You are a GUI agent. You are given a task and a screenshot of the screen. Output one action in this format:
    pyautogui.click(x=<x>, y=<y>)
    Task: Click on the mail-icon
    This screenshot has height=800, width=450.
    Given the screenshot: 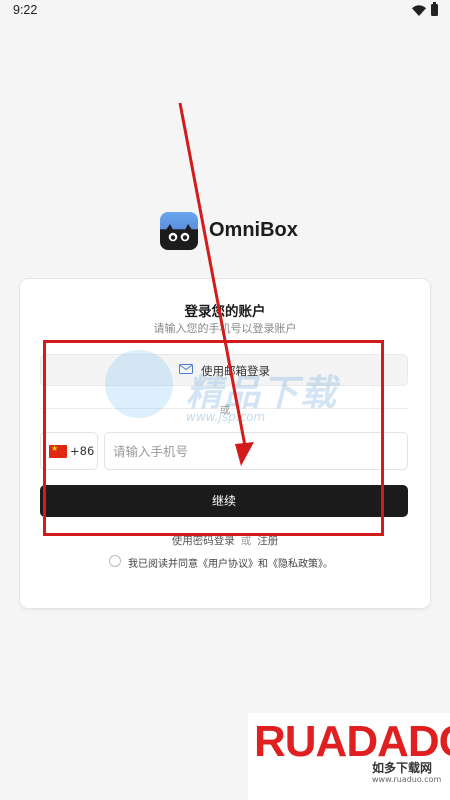 What is the action you would take?
    pyautogui.click(x=186, y=369)
    